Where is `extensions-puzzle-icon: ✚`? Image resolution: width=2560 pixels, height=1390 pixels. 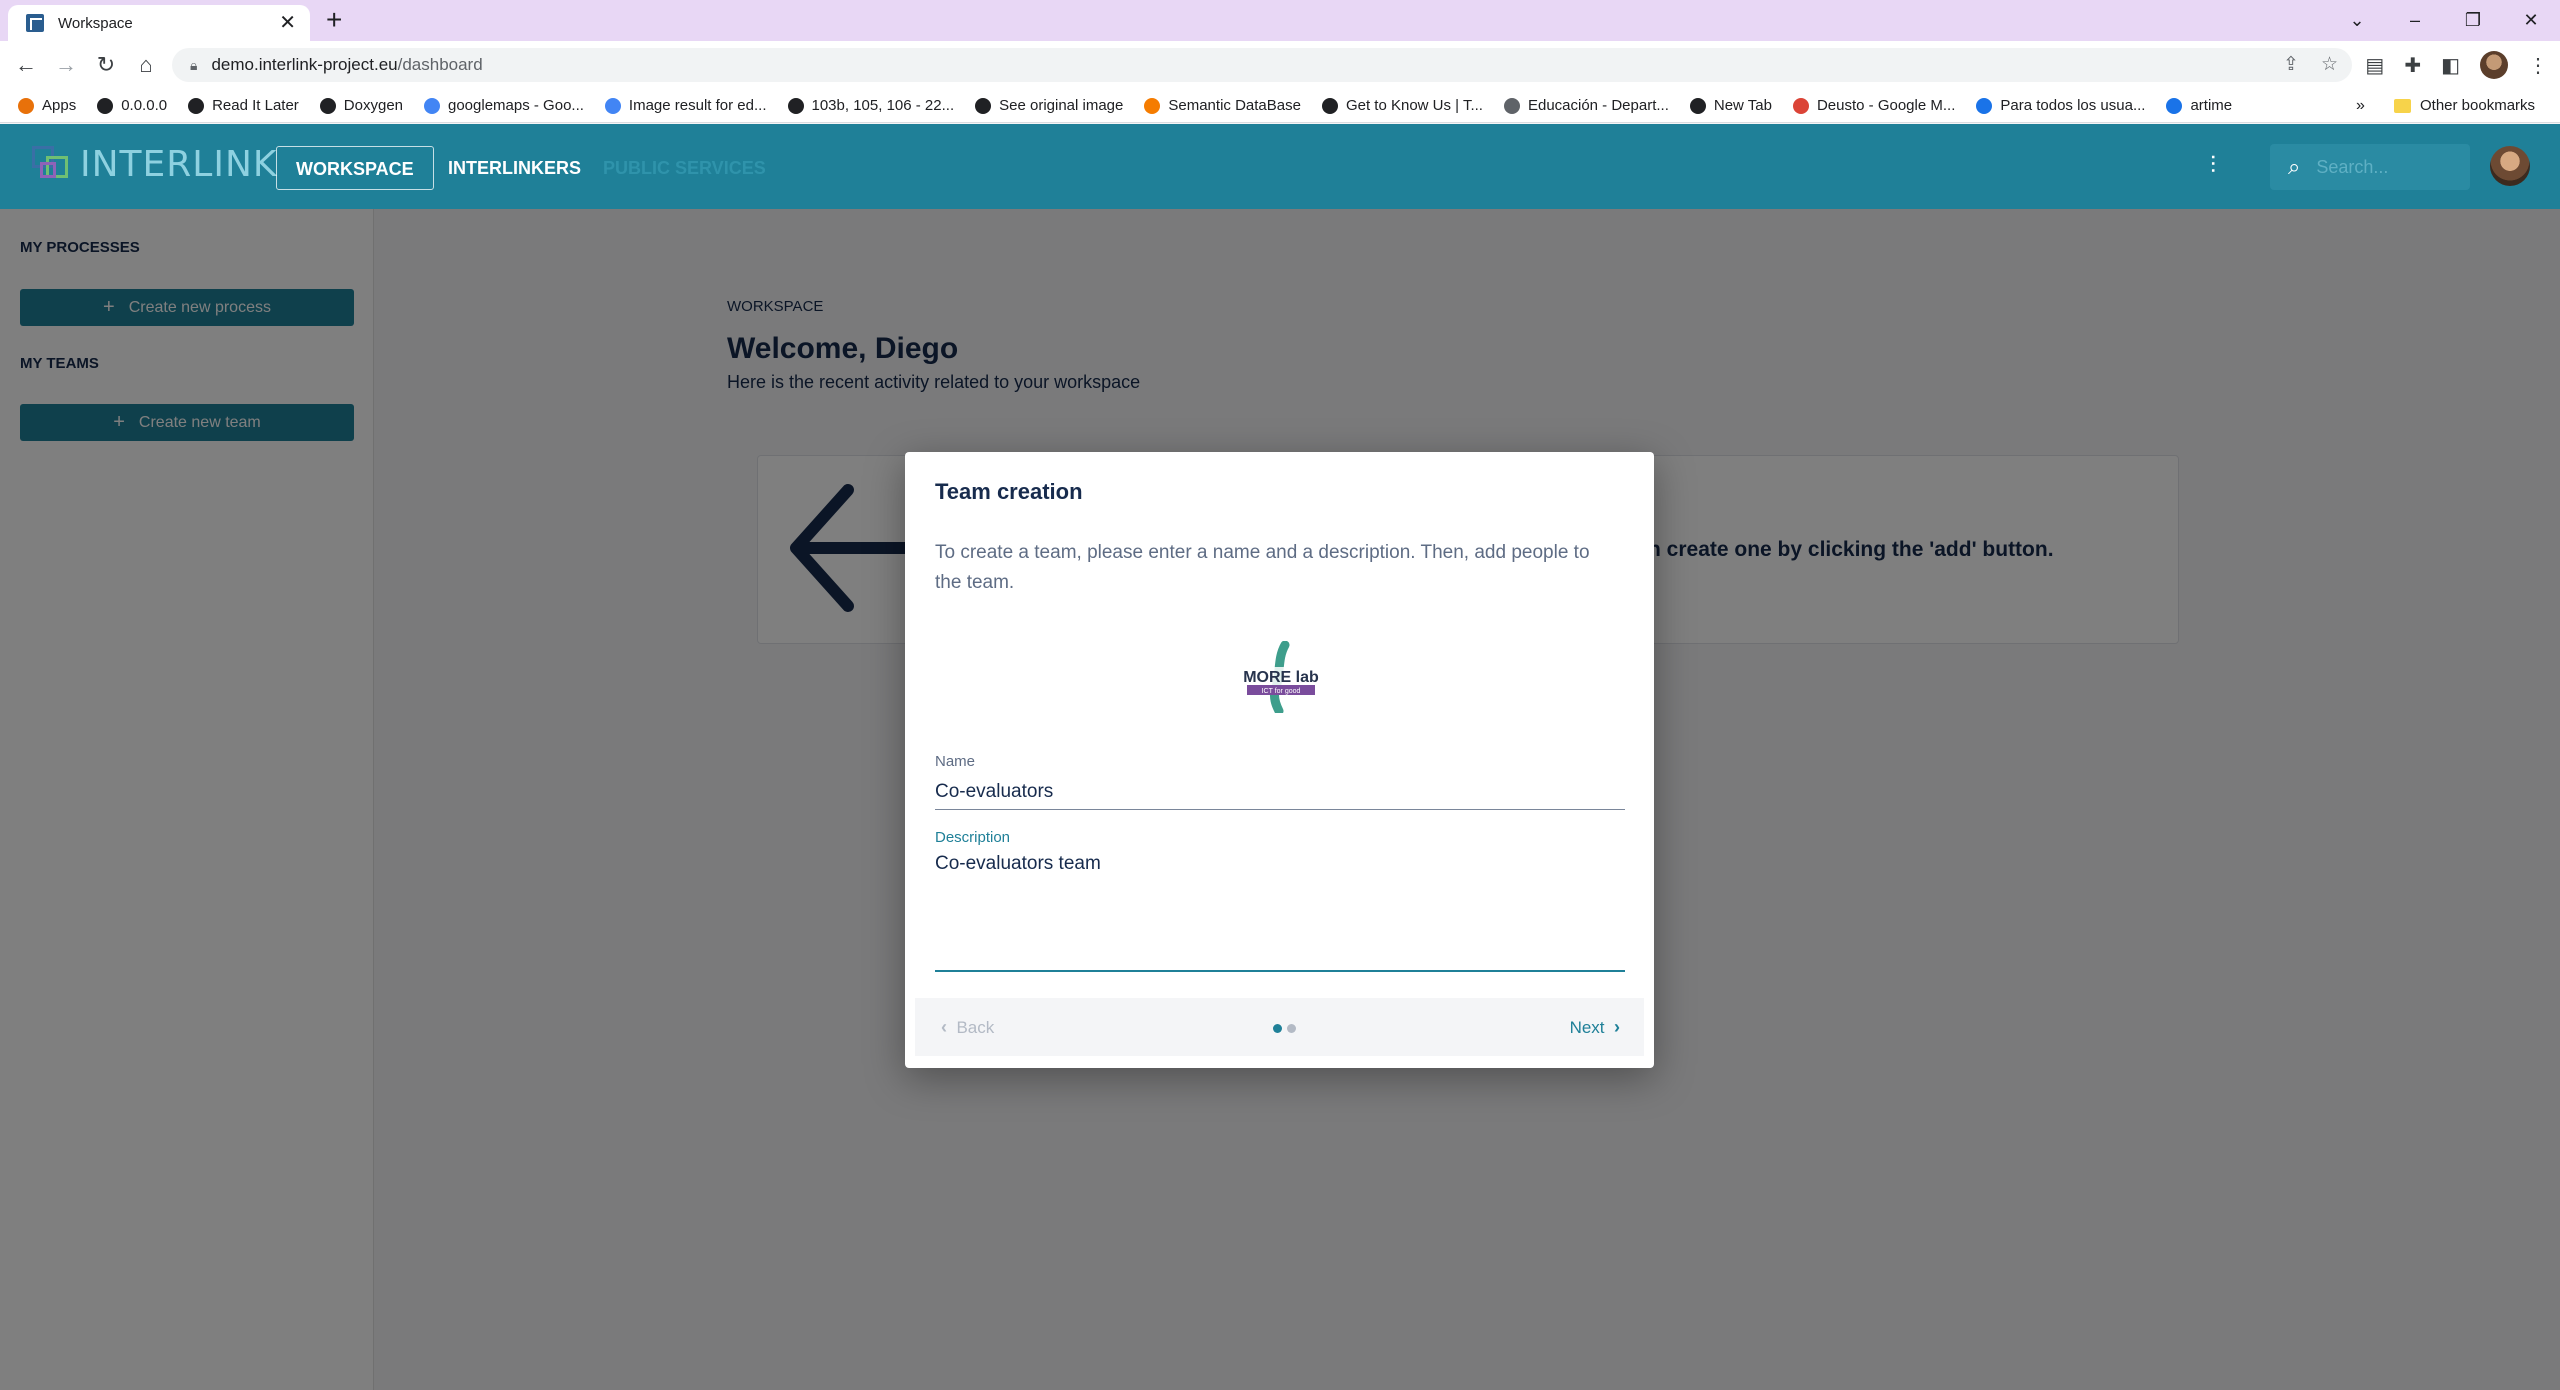
extensions-puzzle-icon: ✚ is located at coordinates (2412, 65).